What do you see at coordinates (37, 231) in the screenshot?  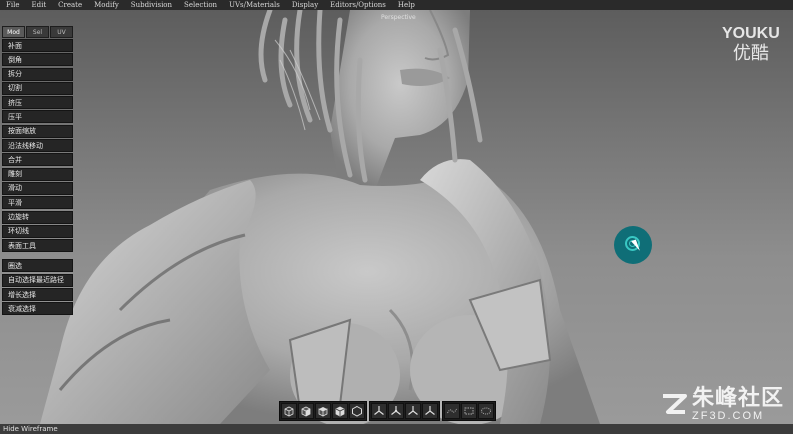 I see `tool-button-13: 环切线` at bounding box center [37, 231].